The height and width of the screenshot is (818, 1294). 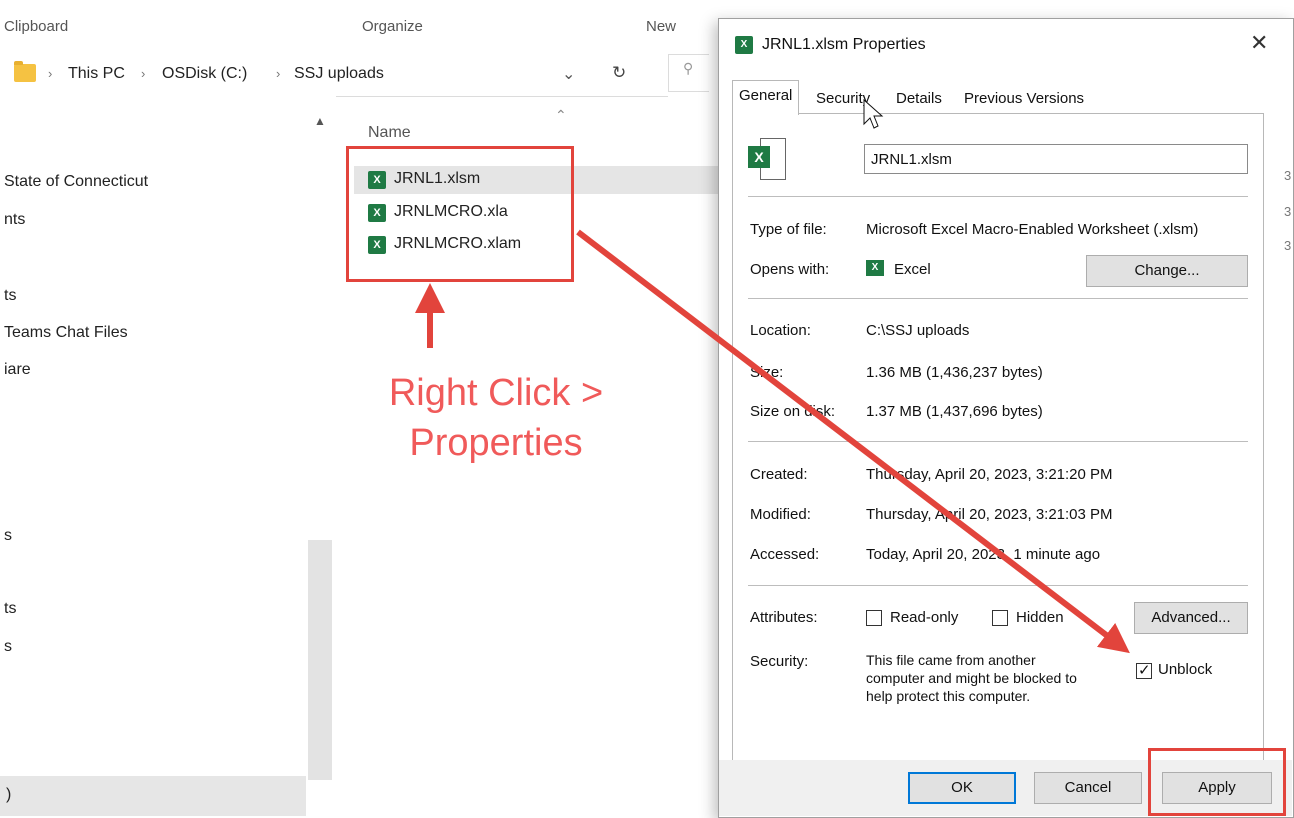 What do you see at coordinates (843, 99) in the screenshot?
I see `tab-security: Security` at bounding box center [843, 99].